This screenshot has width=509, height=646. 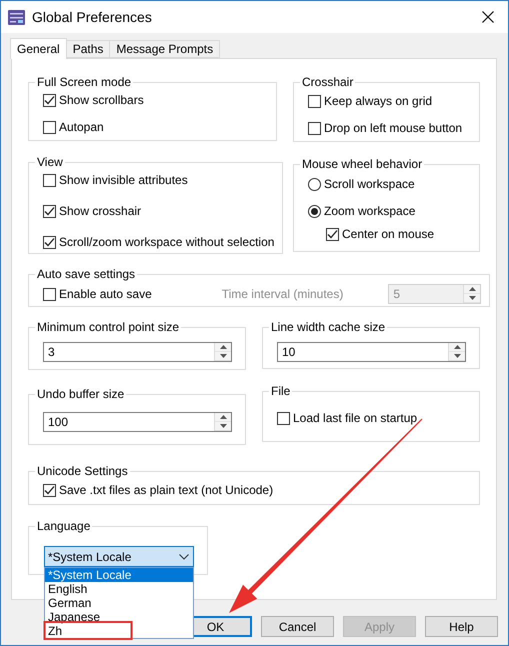 I want to click on group-title: Language, so click(x=64, y=526).